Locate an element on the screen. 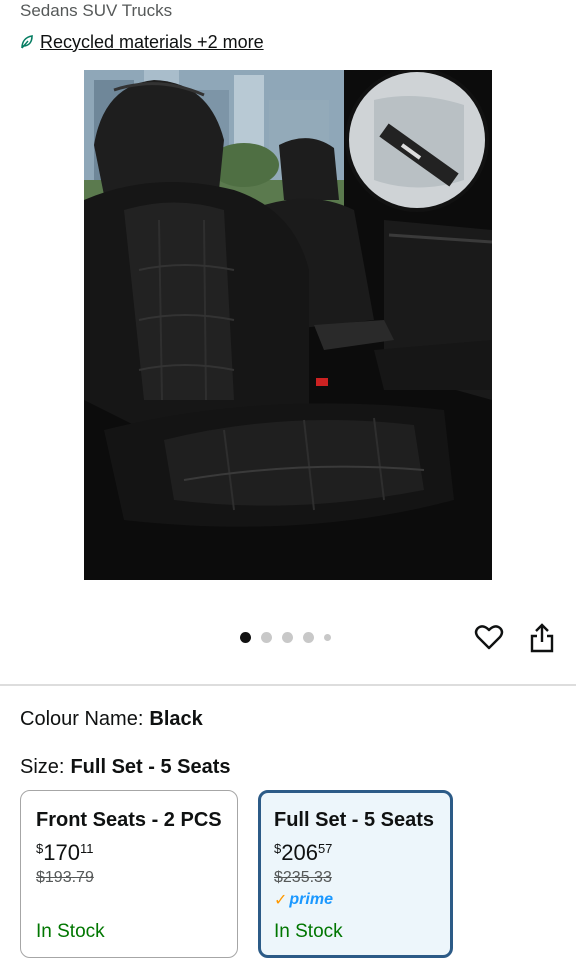 This screenshot has height=960, width=576. wishlist-button is located at coordinates (489, 637).